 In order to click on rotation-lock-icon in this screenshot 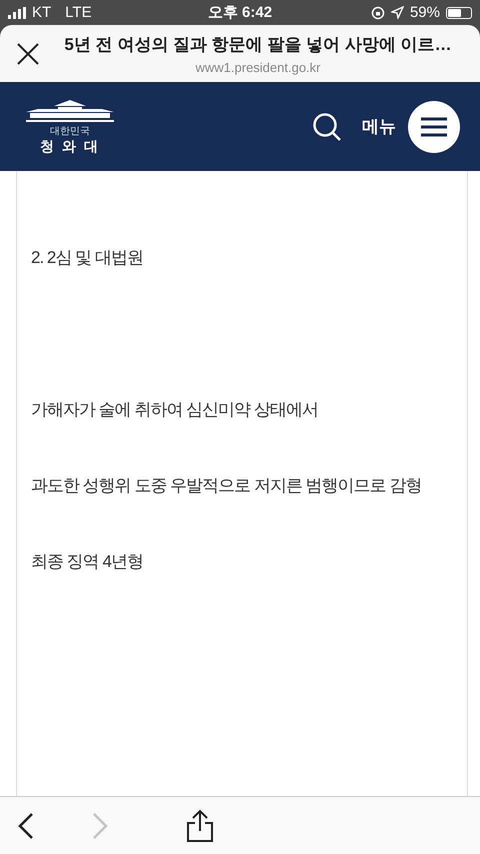, I will do `click(377, 13)`.